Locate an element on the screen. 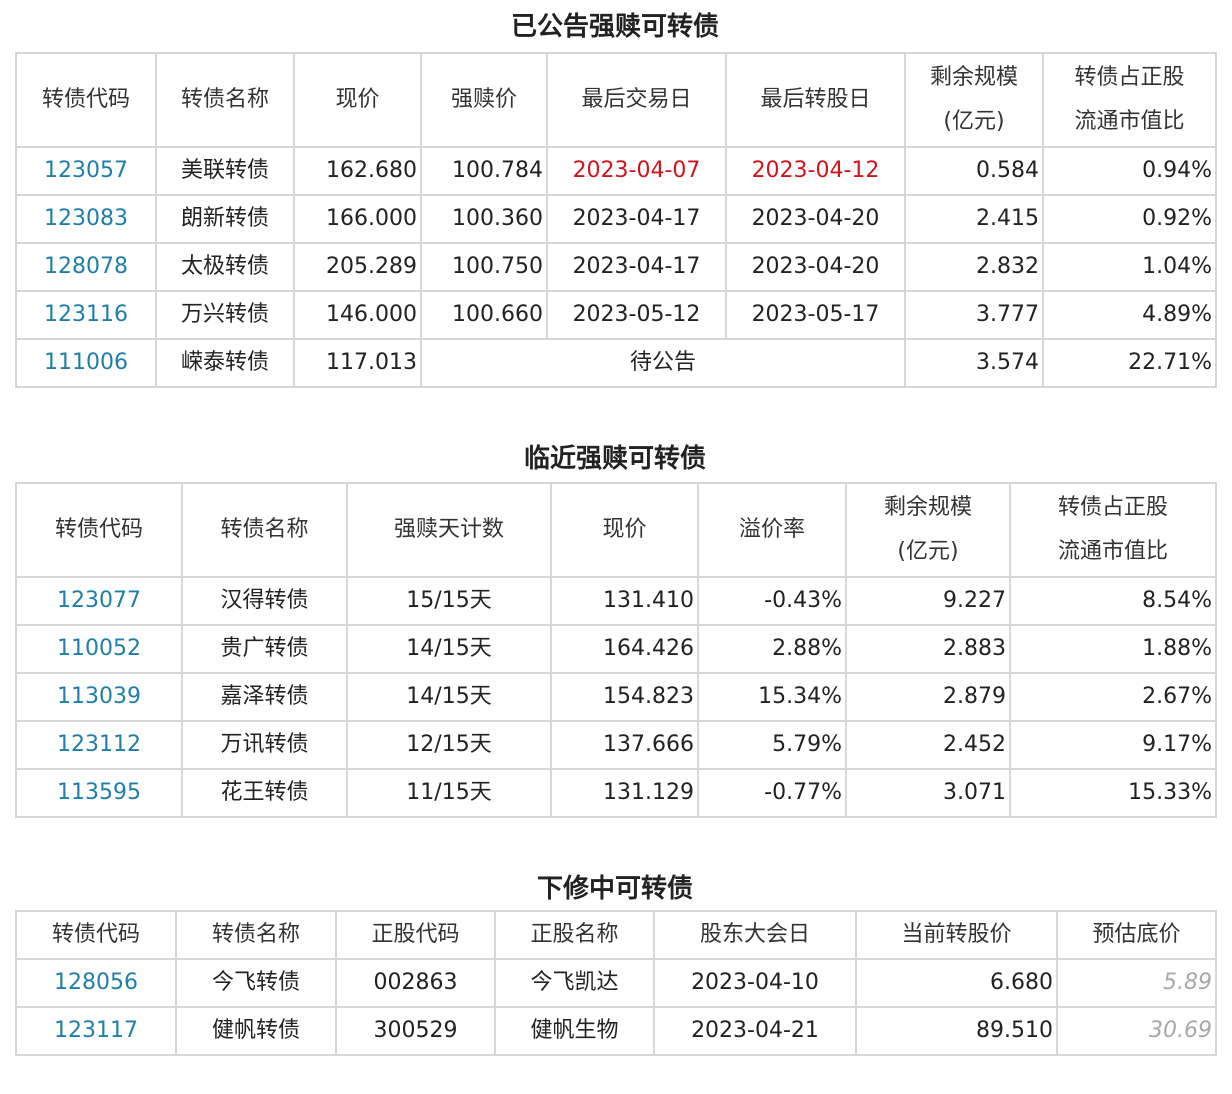 This screenshot has width=1232, height=1094. bond-code-link: 113039 is located at coordinates (99, 696).